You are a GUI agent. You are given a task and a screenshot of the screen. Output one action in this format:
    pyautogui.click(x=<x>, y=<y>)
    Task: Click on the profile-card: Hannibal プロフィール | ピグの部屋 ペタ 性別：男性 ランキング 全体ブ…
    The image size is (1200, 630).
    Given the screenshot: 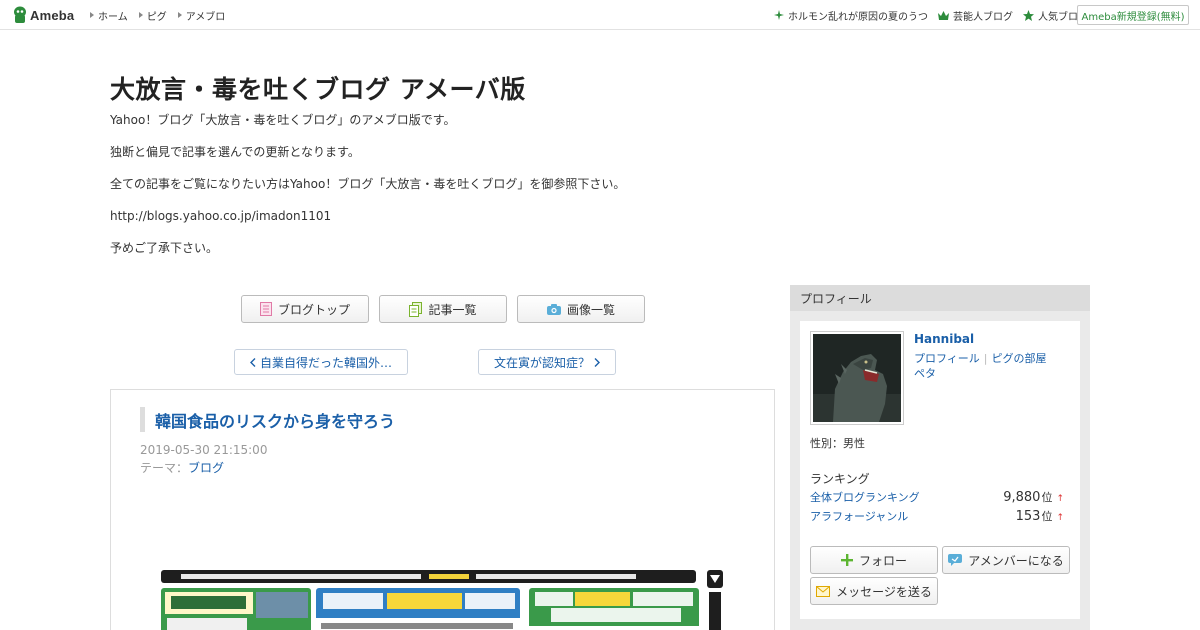 What is the action you would take?
    pyautogui.click(x=940, y=470)
    